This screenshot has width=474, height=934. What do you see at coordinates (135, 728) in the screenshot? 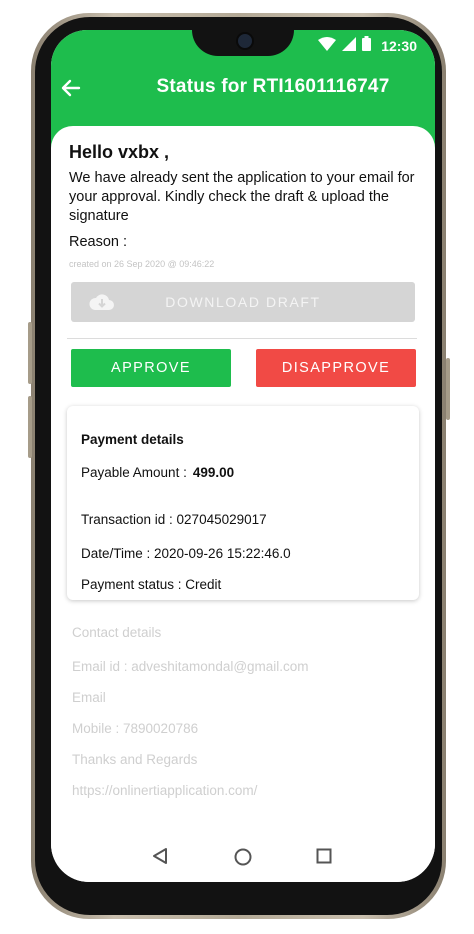
I see `contact-mobile: Mobile : 7890020786` at bounding box center [135, 728].